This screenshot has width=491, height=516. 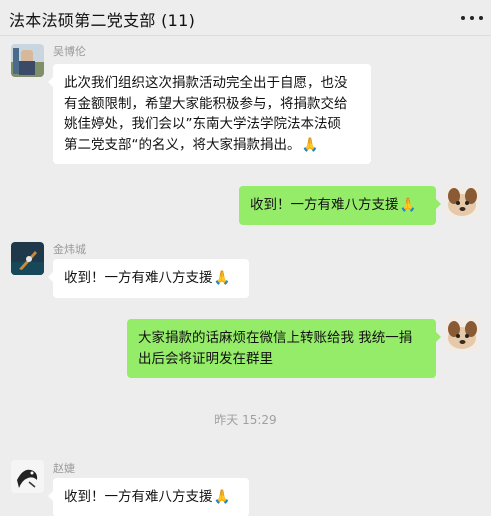 I want to click on chat-header: 法本法硕第二党支部 (11), so click(x=245, y=18).